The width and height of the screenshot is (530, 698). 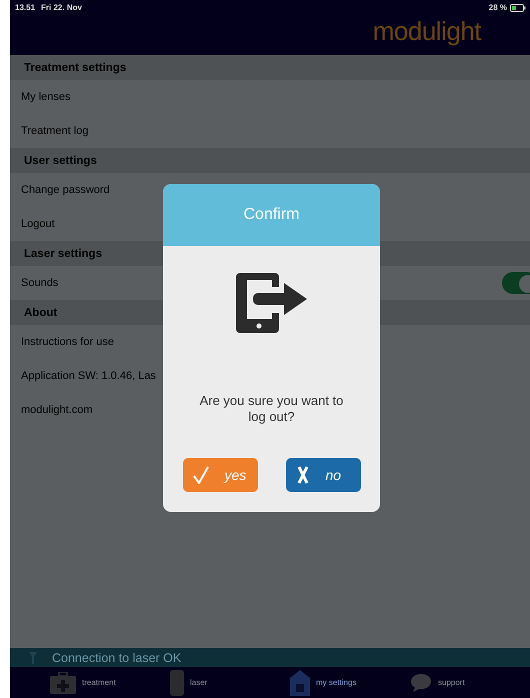 What do you see at coordinates (426, 31) in the screenshot?
I see `app-logo: modulight` at bounding box center [426, 31].